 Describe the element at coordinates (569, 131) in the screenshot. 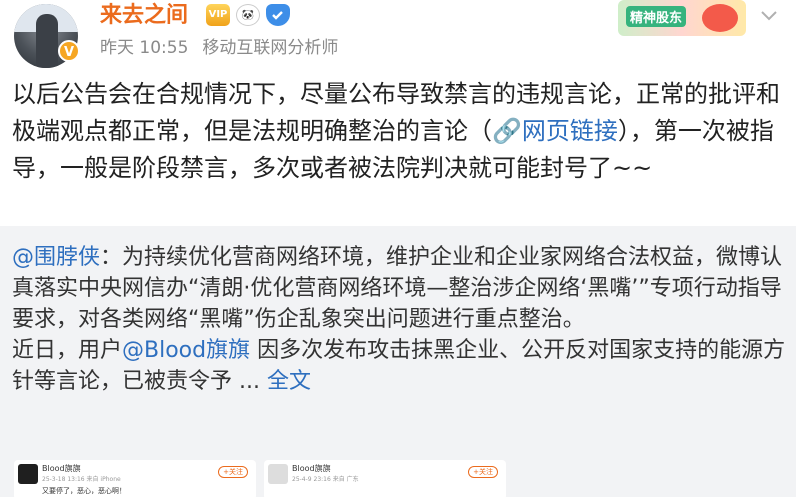

I see `link-text: 网页链接` at that location.